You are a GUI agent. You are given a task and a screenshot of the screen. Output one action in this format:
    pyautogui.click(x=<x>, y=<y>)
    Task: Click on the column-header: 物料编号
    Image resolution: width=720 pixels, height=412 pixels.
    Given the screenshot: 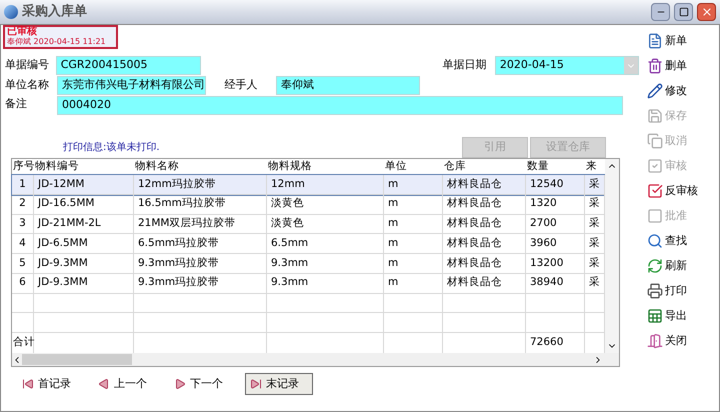 What is the action you would take?
    pyautogui.click(x=84, y=166)
    